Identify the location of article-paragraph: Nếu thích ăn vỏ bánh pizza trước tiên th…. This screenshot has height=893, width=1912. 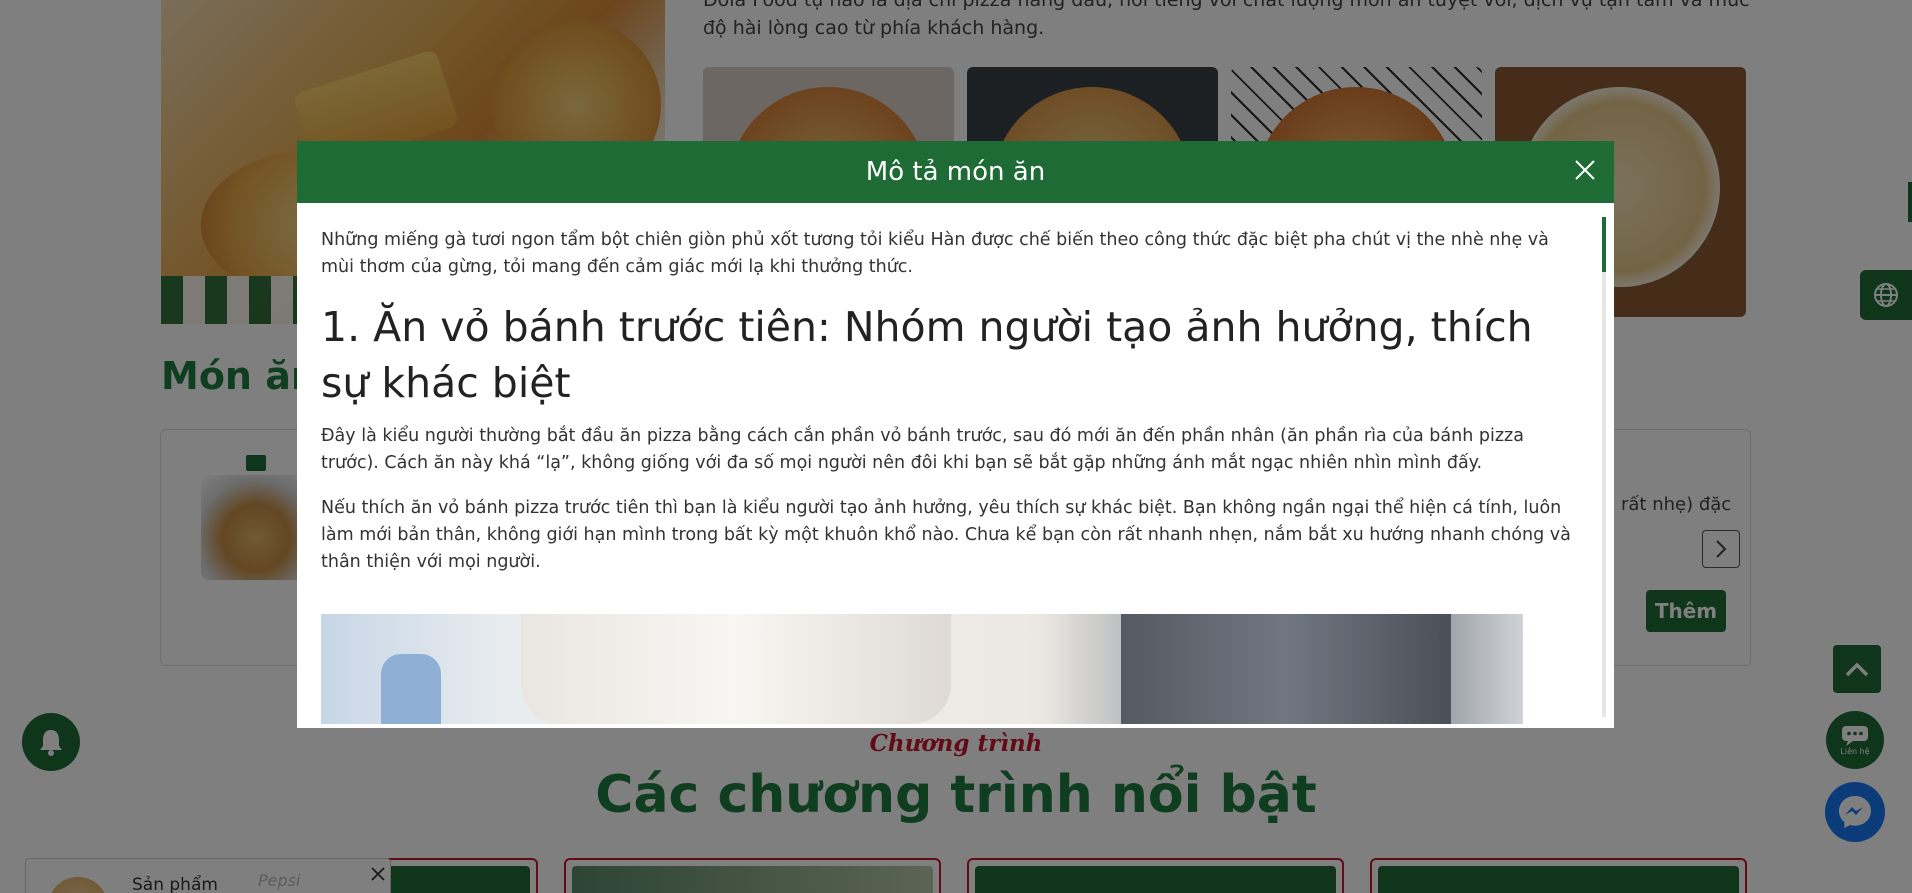
(946, 535).